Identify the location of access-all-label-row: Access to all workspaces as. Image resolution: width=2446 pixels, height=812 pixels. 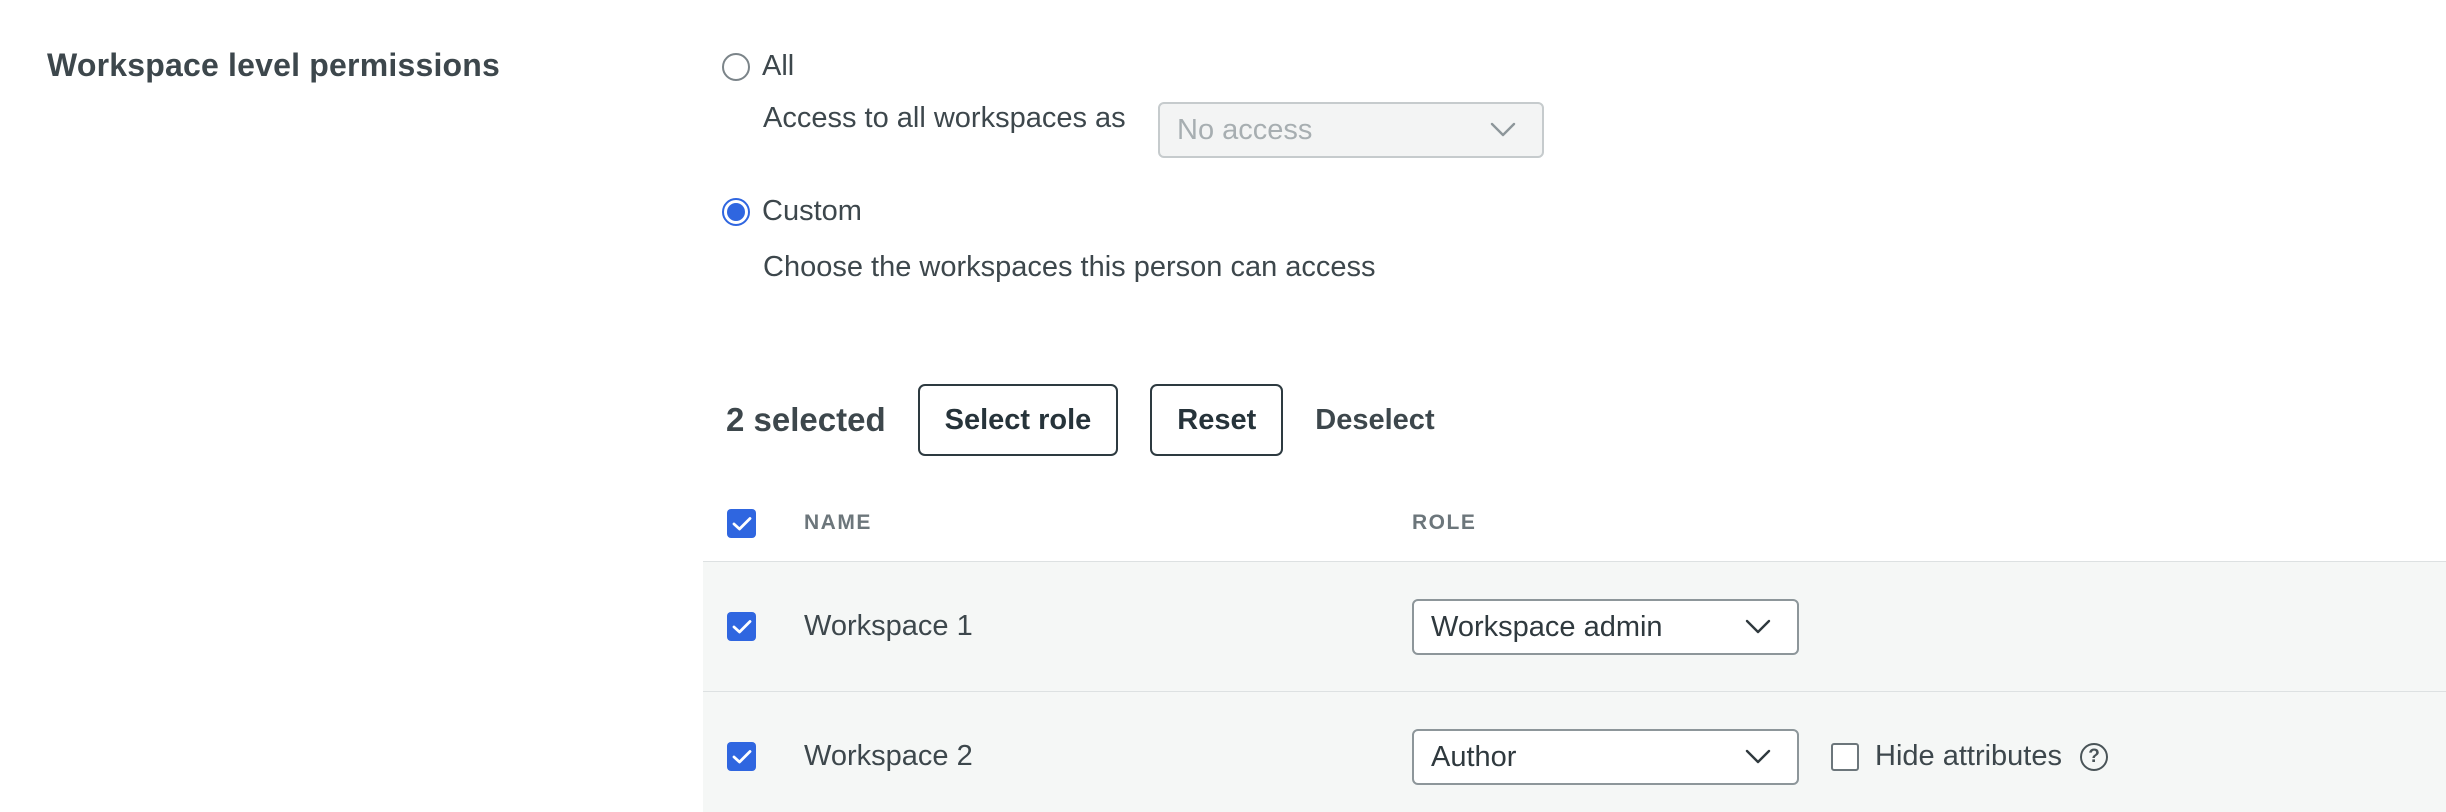
(944, 118).